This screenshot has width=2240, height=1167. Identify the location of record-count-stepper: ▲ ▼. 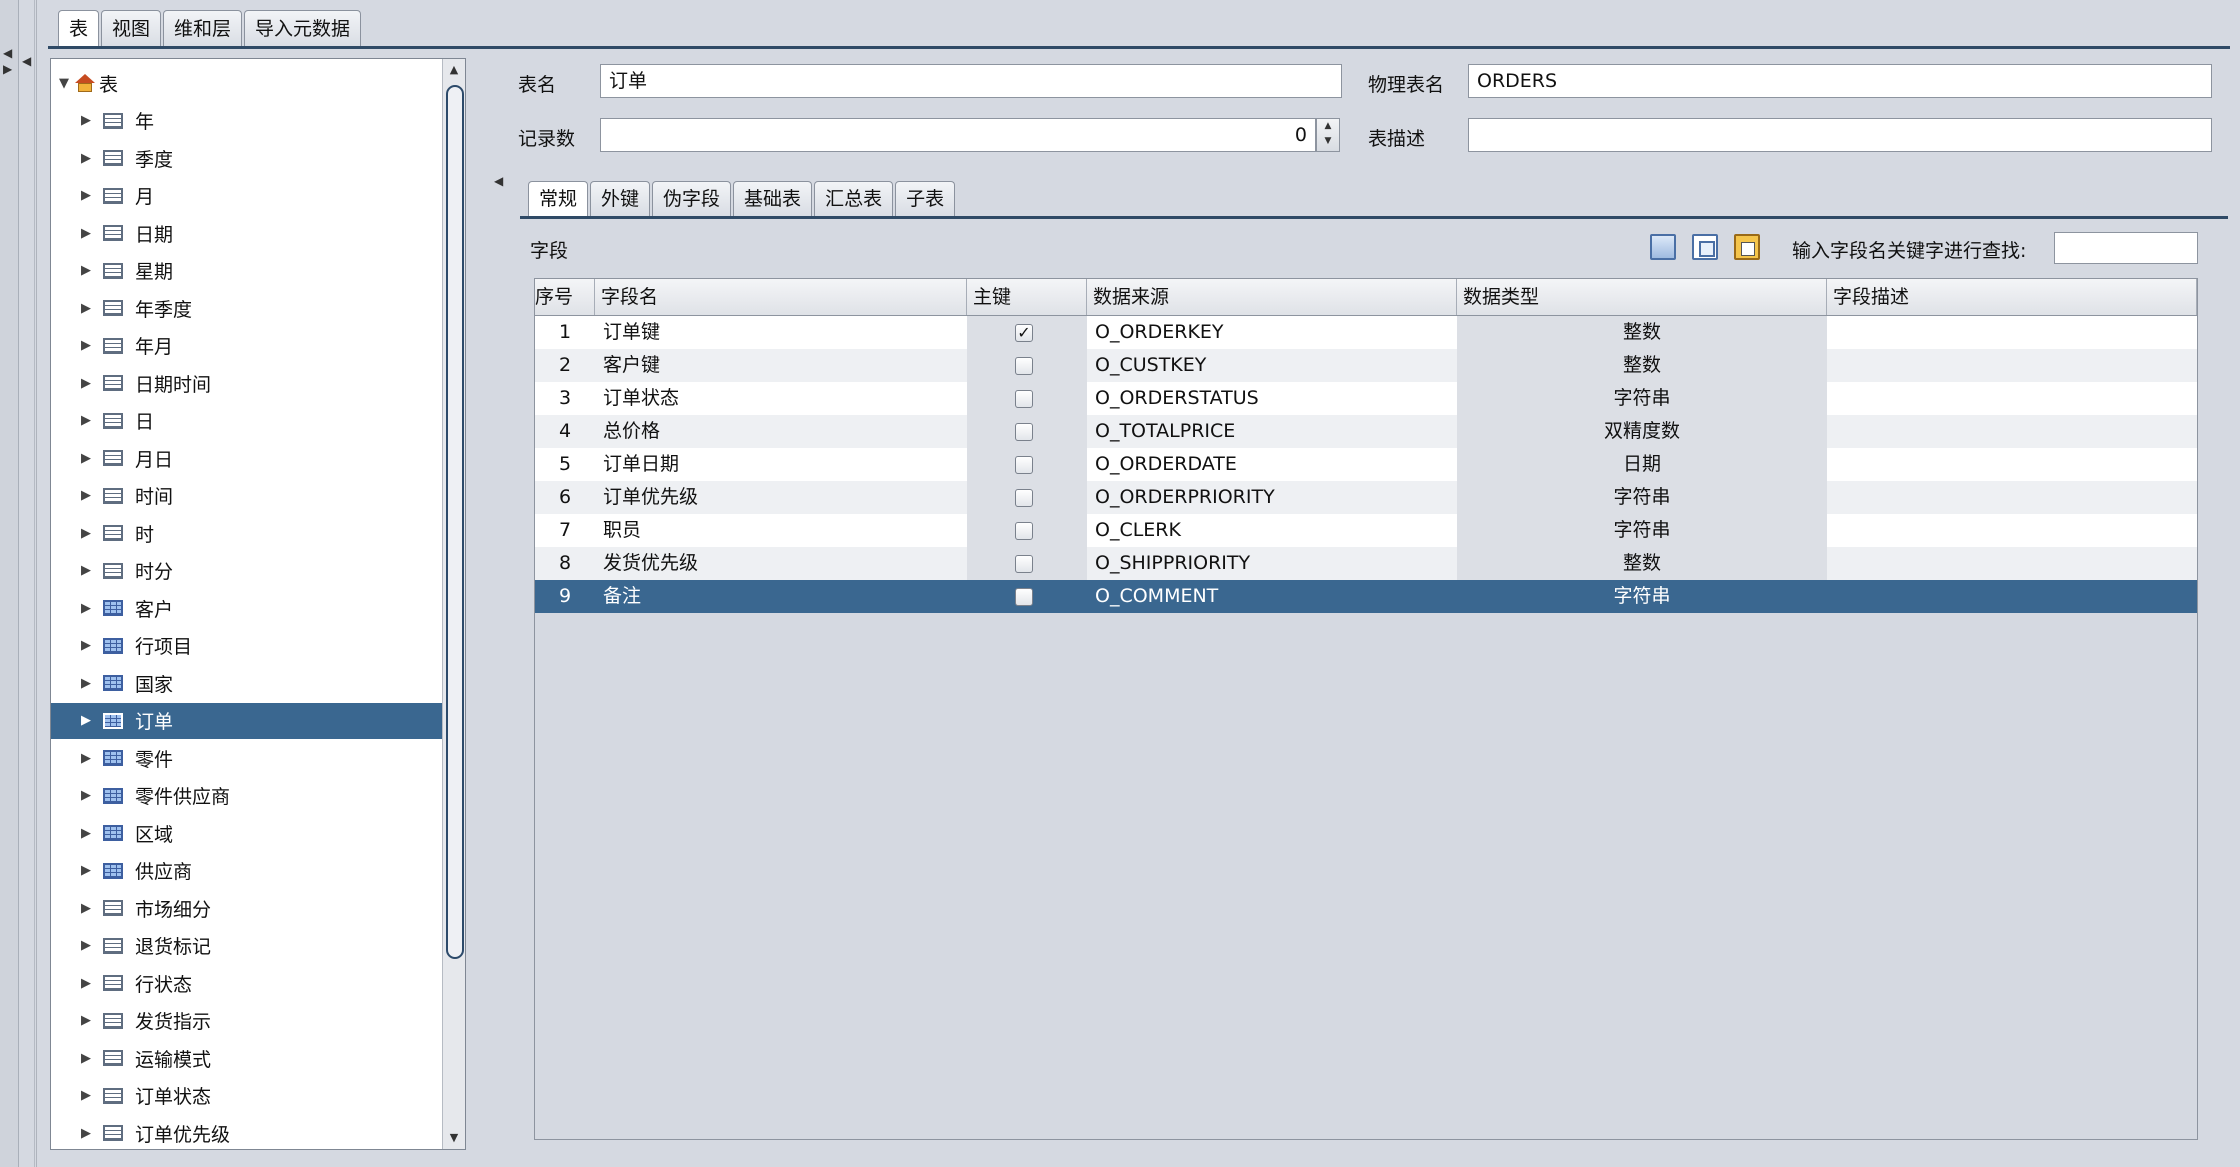
(1328, 135).